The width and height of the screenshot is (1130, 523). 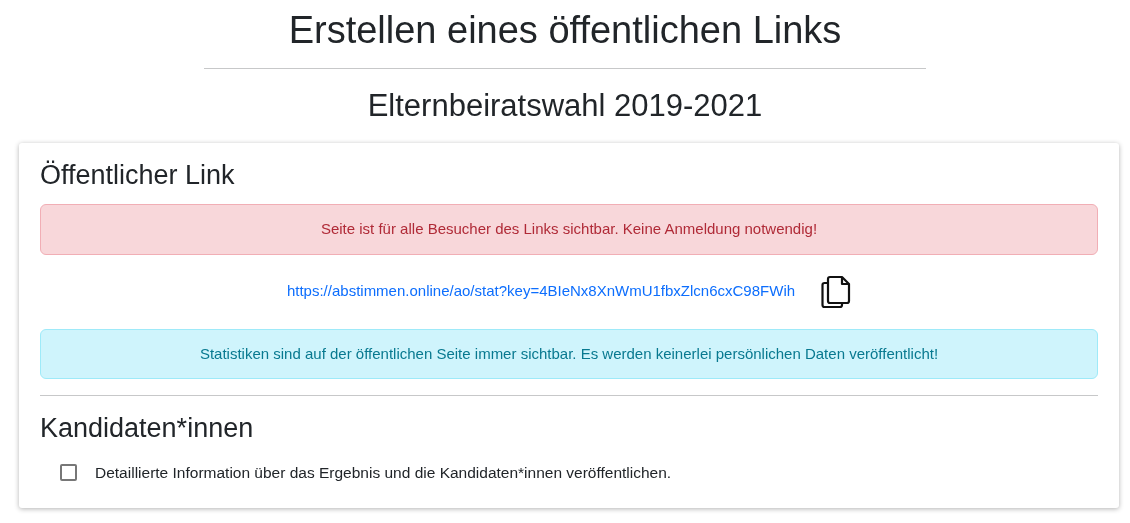 What do you see at coordinates (68, 472) in the screenshot?
I see `checkbox` at bounding box center [68, 472].